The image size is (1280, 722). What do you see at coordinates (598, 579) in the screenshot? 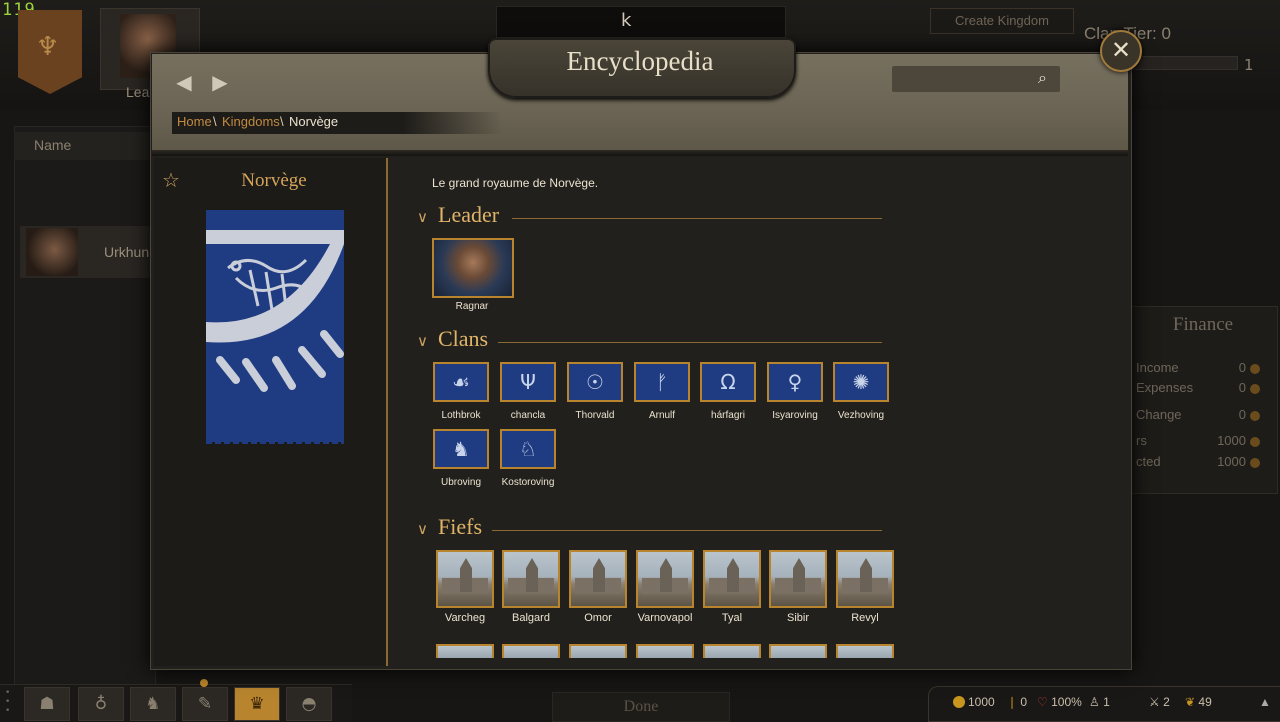
I see `fief-omor` at bounding box center [598, 579].